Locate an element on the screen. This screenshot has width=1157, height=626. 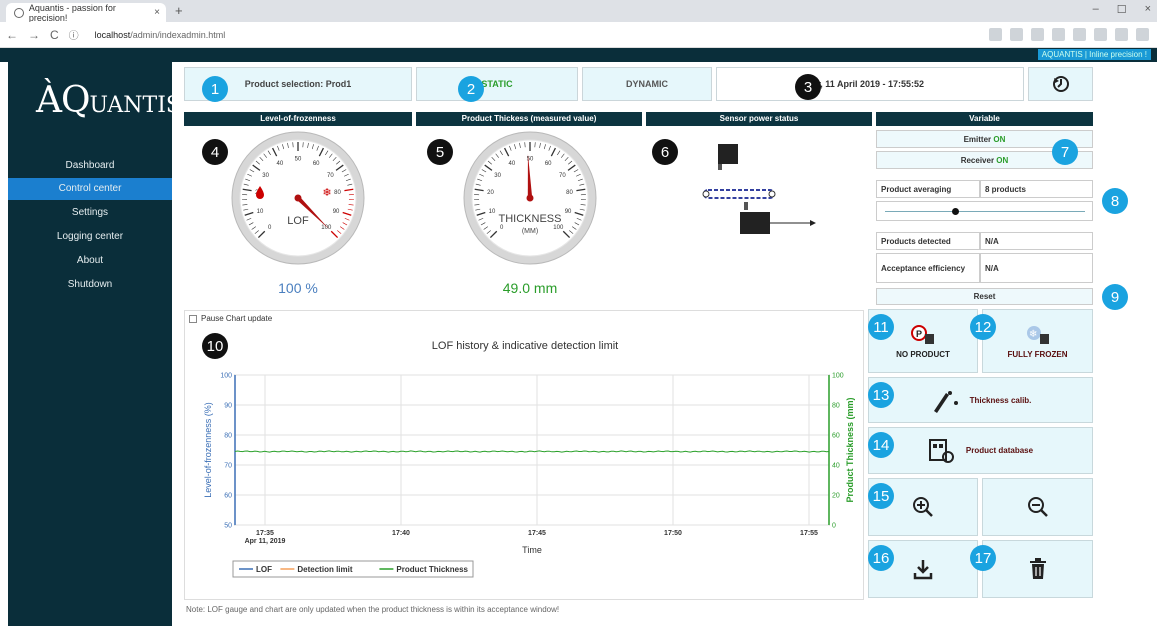
y-right-axis-label: Product Thickness (mm) is located at coordinates (850, 449).